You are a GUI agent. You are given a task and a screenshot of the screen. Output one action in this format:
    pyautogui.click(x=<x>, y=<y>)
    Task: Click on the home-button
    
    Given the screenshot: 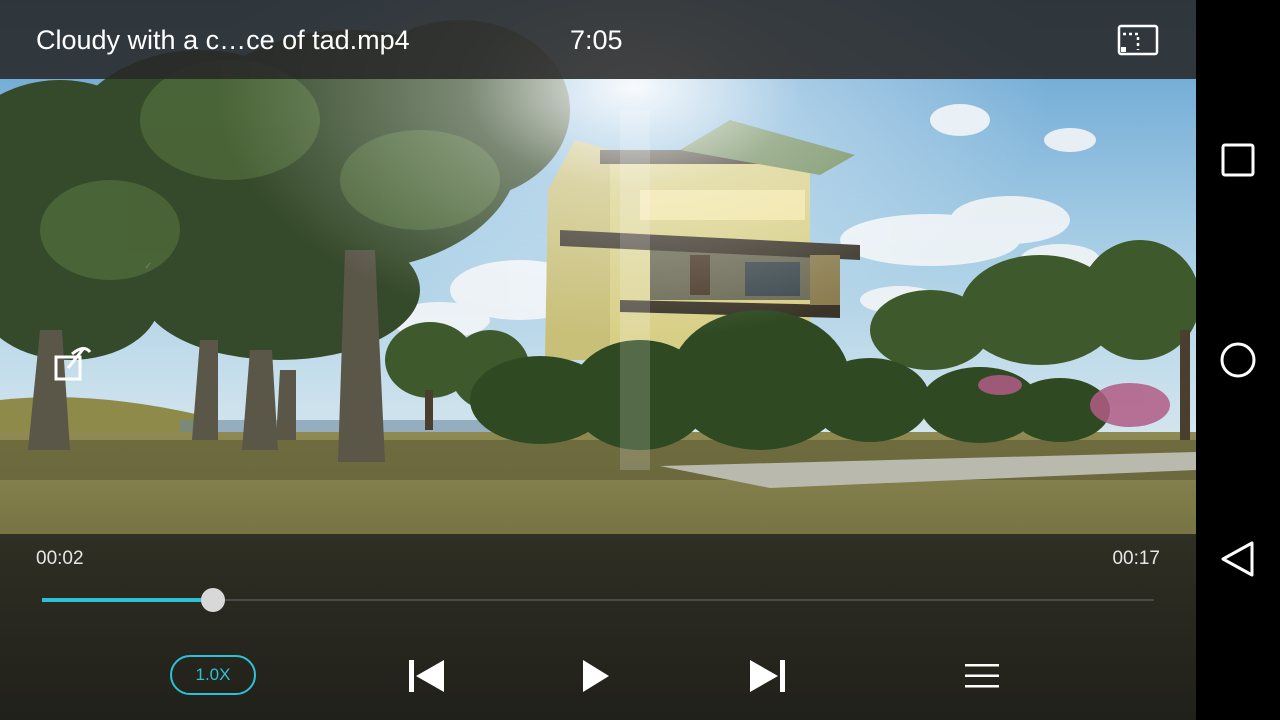 What is the action you would take?
    pyautogui.click(x=1238, y=360)
    